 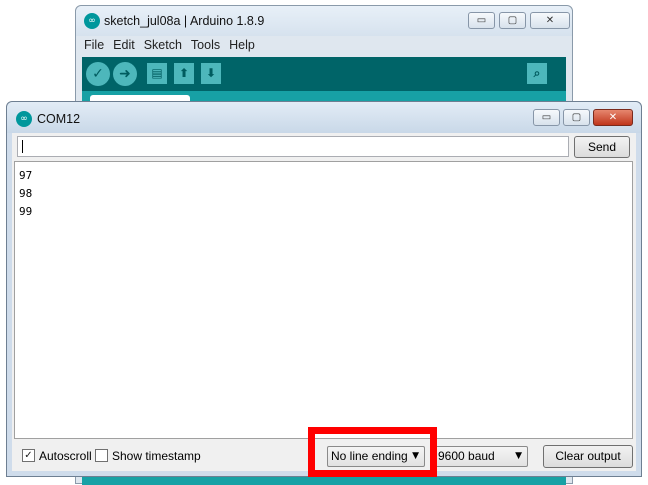 I want to click on baud-rate-value: 9600 baud, so click(x=466, y=456).